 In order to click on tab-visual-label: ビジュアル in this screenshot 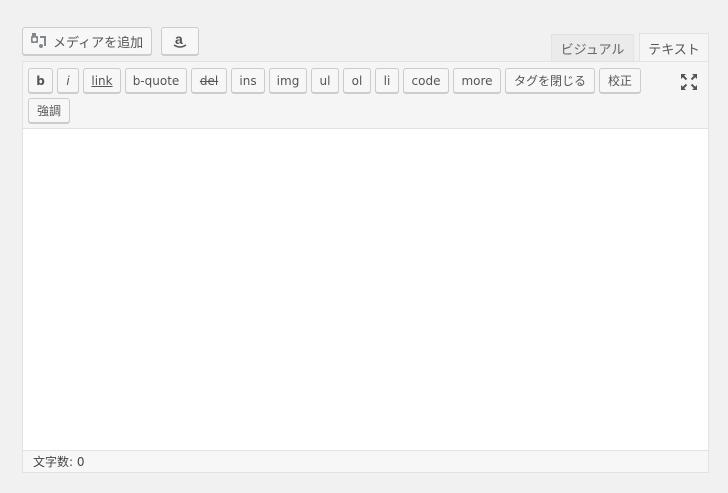, I will do `click(592, 50)`.